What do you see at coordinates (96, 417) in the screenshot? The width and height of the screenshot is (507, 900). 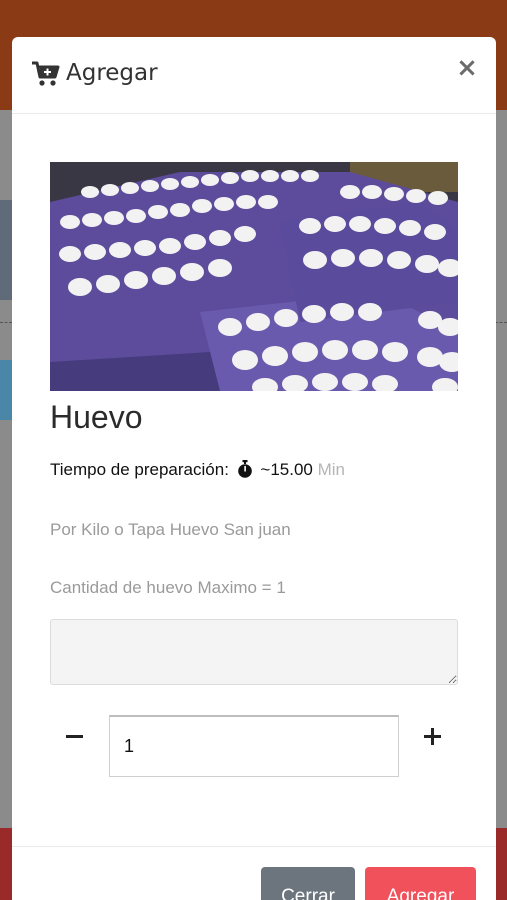 I see `product-name: Huevo` at bounding box center [96, 417].